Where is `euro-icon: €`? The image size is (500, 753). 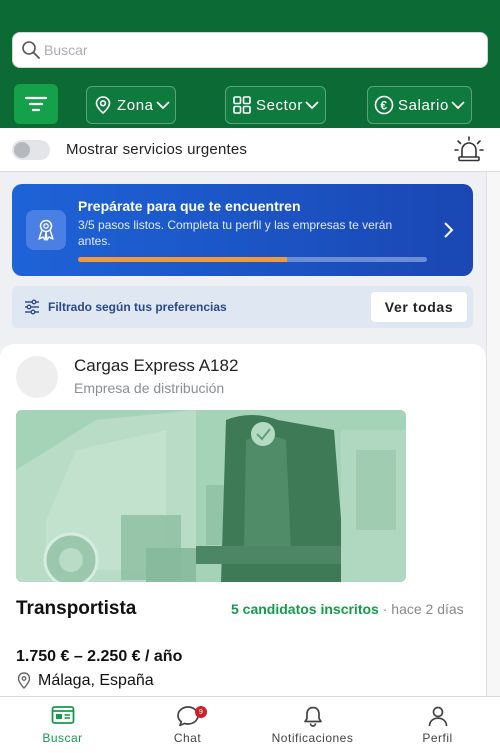 euro-icon: € is located at coordinates (384, 105).